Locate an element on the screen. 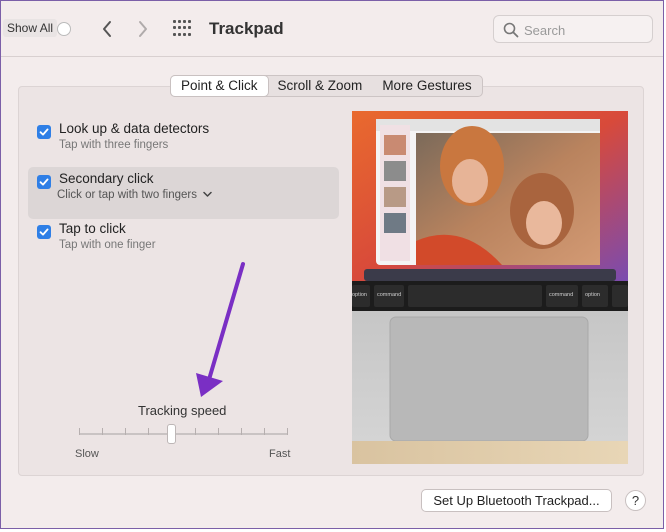 The width and height of the screenshot is (666, 532). grid-view-icon is located at coordinates (182, 28).